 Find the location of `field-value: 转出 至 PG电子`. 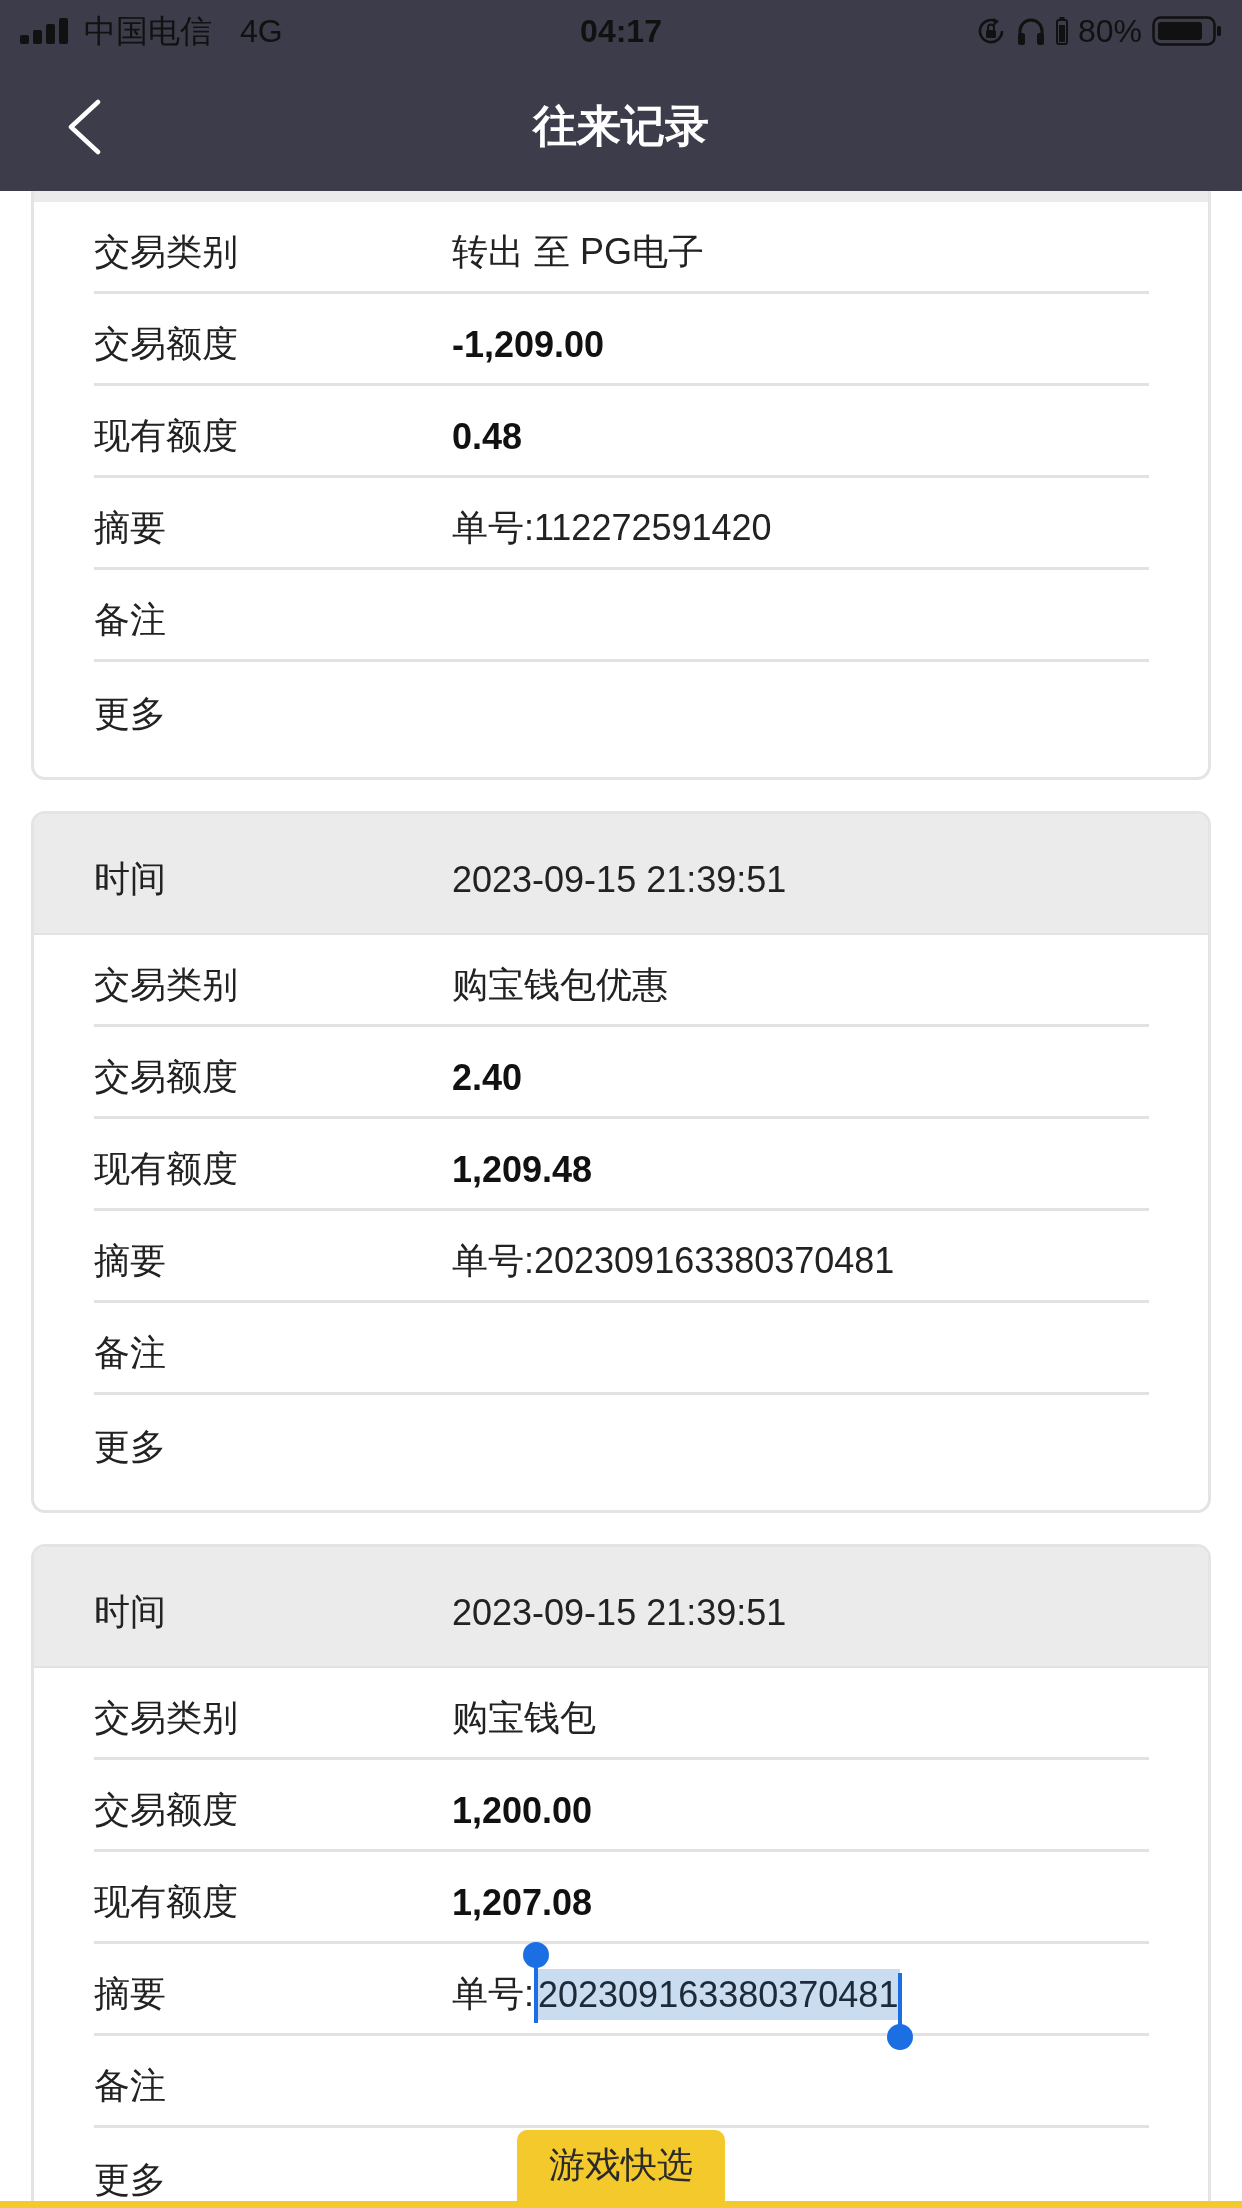

field-value: 转出 至 PG电子 is located at coordinates (578, 252).